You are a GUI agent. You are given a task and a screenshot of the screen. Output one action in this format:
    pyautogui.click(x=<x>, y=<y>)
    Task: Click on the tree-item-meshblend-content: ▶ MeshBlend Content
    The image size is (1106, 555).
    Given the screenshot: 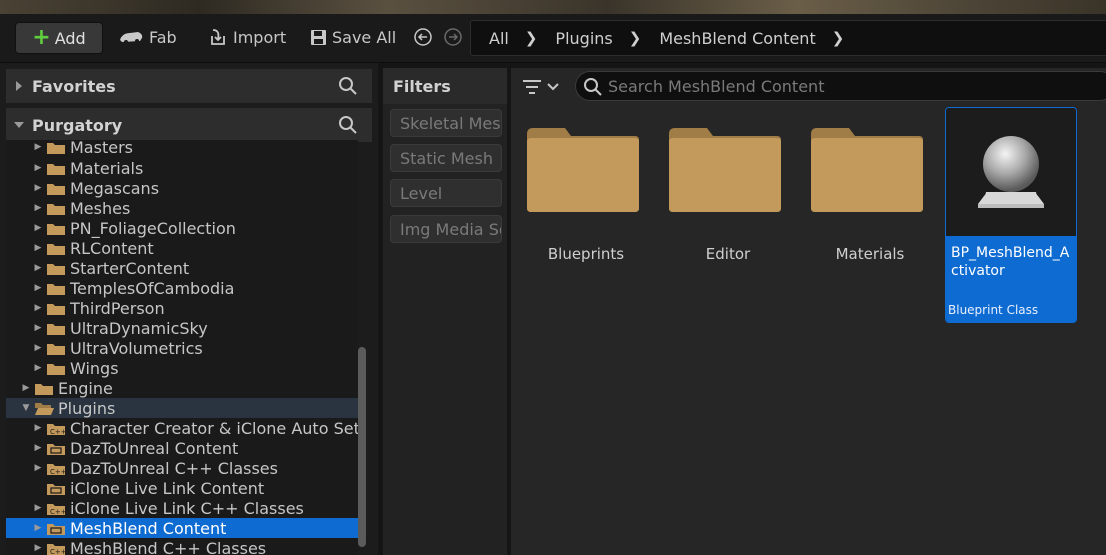 What is the action you would take?
    pyautogui.click(x=182, y=528)
    